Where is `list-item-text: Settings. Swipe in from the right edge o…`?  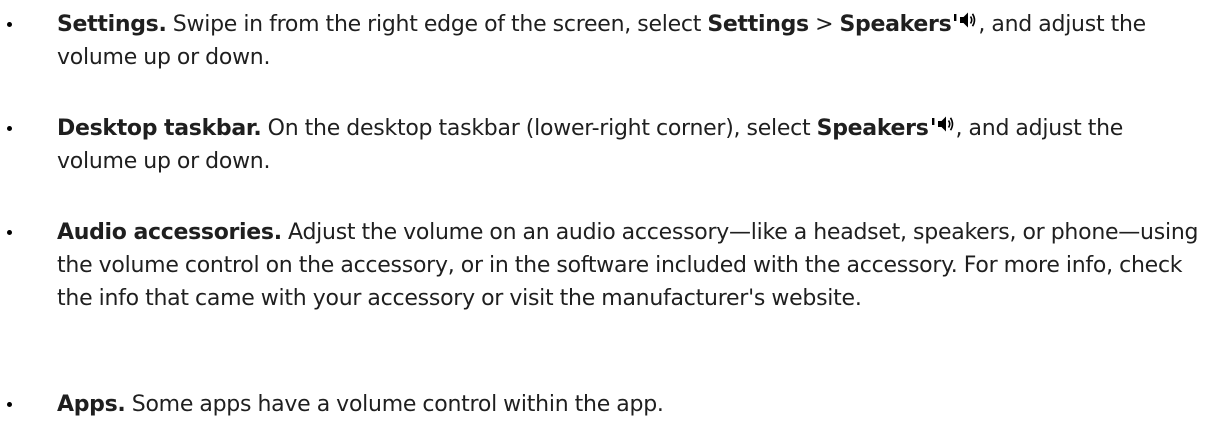 list-item-text: Settings. Swipe in from the right edge o… is located at coordinates (629, 41).